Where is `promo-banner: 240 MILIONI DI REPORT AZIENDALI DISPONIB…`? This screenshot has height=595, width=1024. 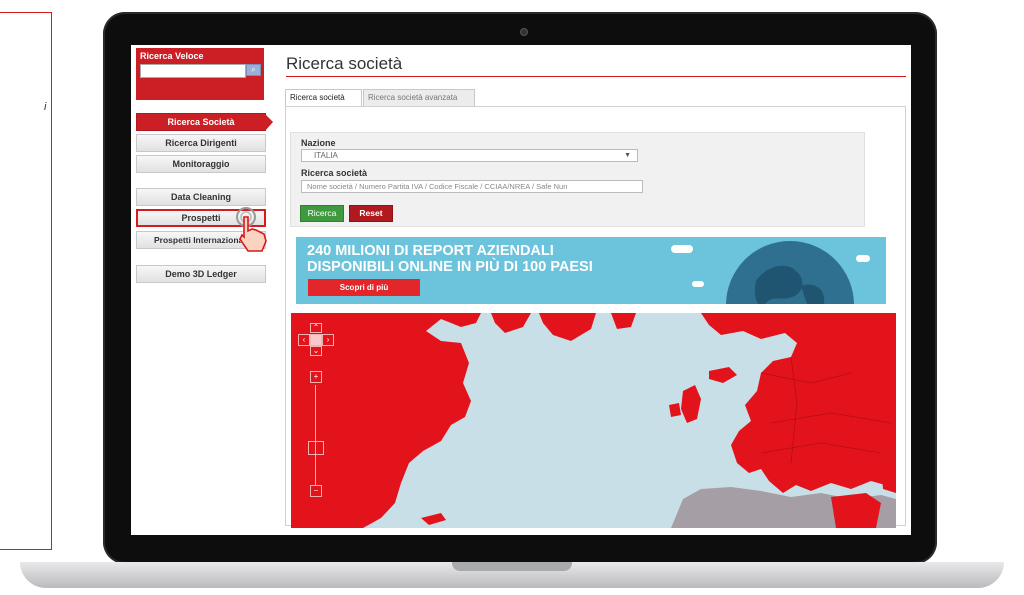
promo-banner: 240 MILIONI DI REPORT AZIENDALI DISPONIB… is located at coordinates (591, 270).